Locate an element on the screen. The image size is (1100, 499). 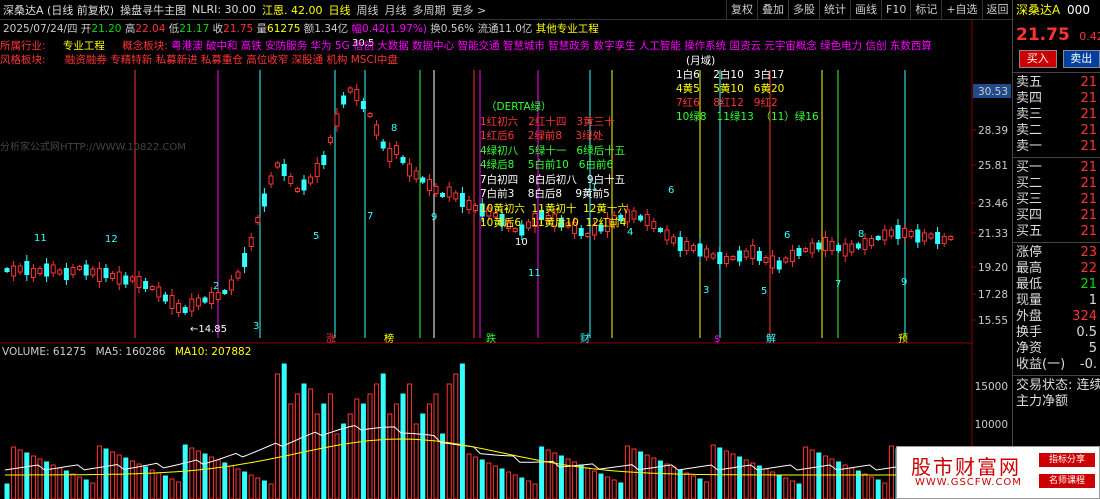
period-multi: 多周期 is located at coordinates (429, 10).